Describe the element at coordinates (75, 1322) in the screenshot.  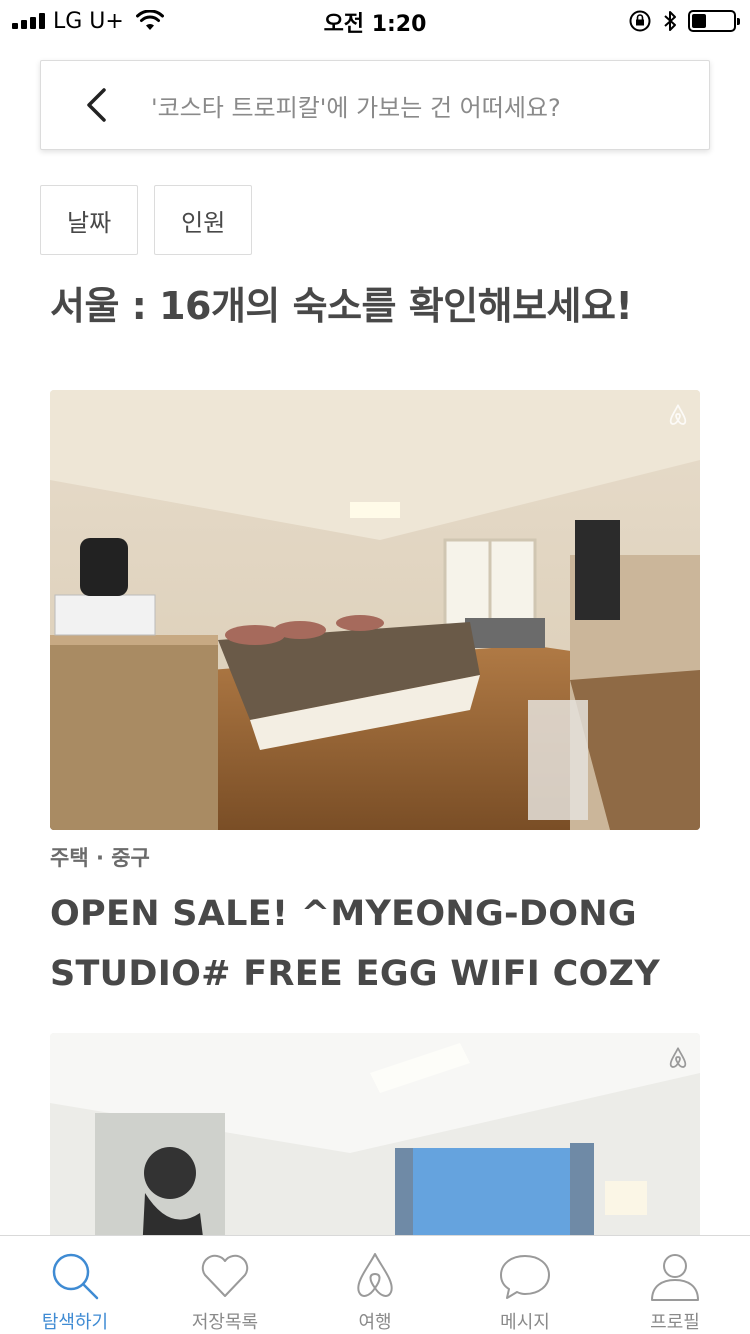
I see `tab-label: 탐색하기` at that location.